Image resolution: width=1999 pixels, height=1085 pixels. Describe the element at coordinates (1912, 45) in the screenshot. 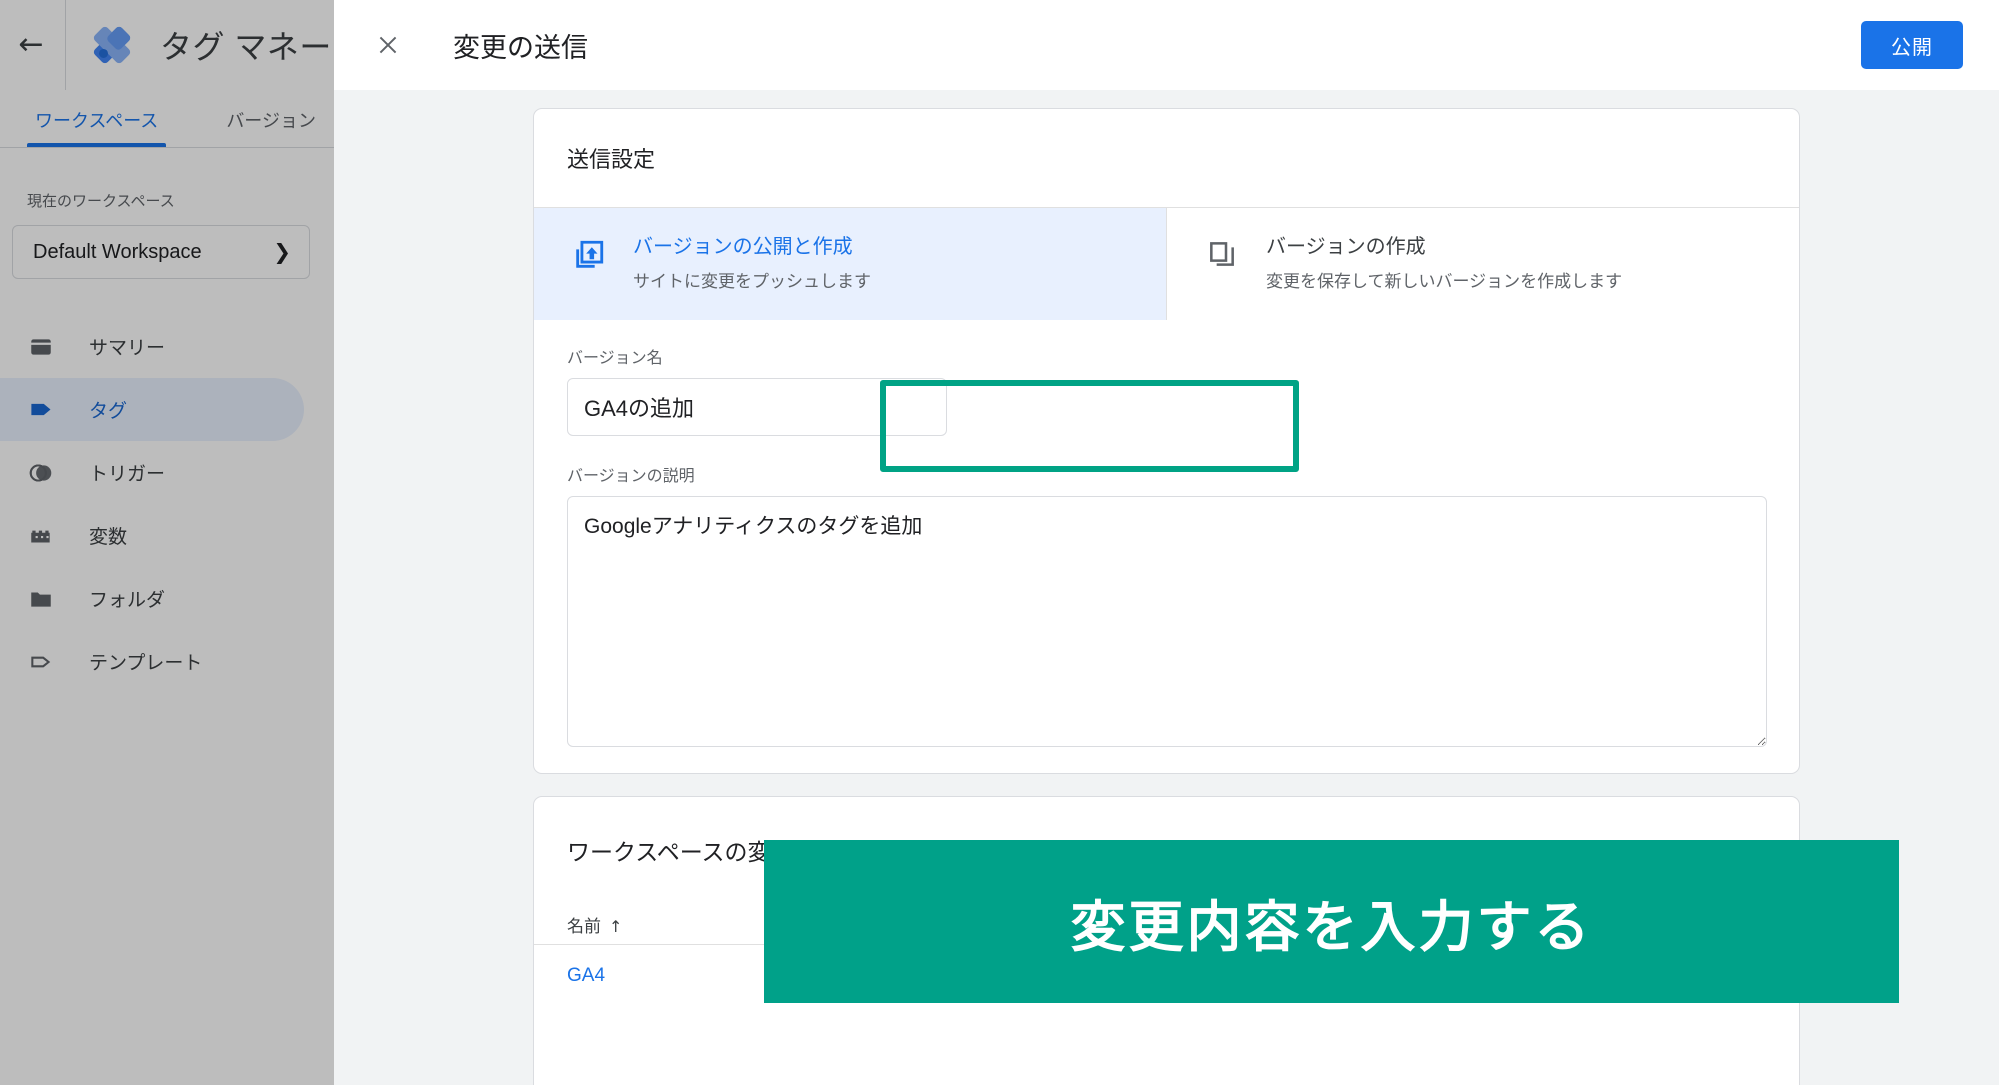

I see `publish-button: 公開` at that location.